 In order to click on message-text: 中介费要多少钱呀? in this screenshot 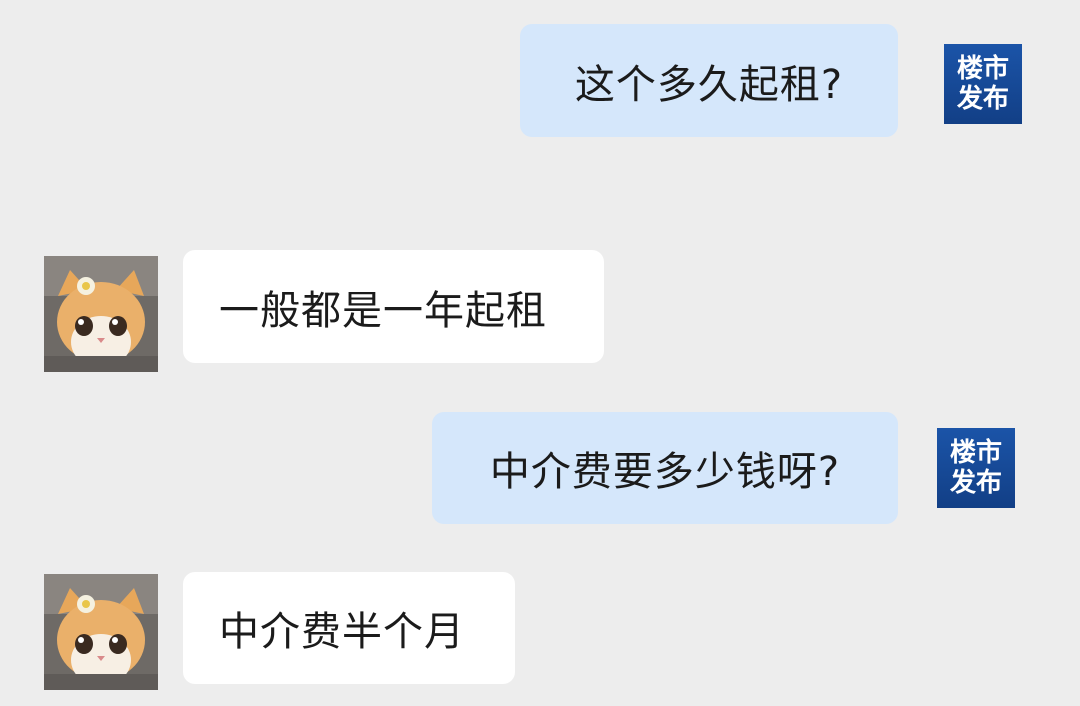, I will do `click(665, 472)`.